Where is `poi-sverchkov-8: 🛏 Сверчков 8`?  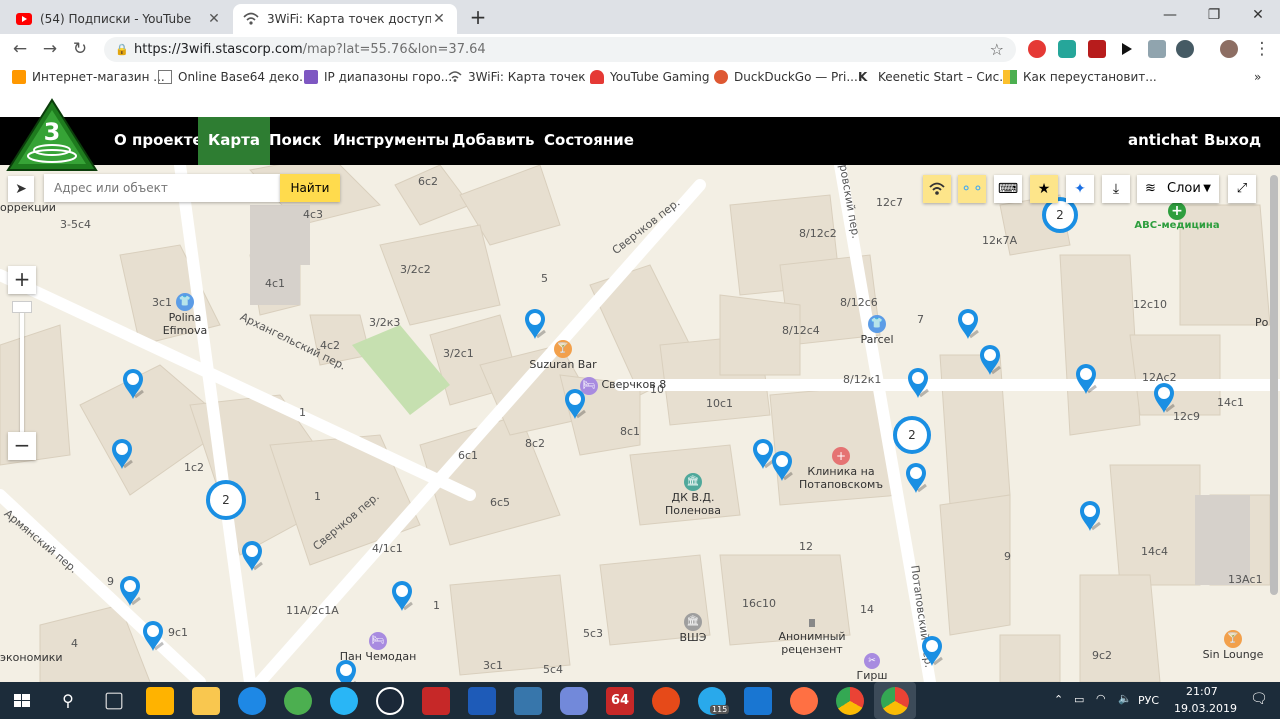
poi-sverchkov-8: 🛏 Сверчков 8 is located at coordinates (623, 386).